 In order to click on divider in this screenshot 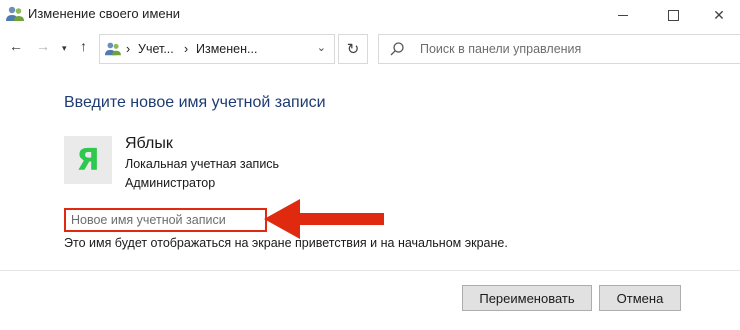, I will do `click(370, 270)`.